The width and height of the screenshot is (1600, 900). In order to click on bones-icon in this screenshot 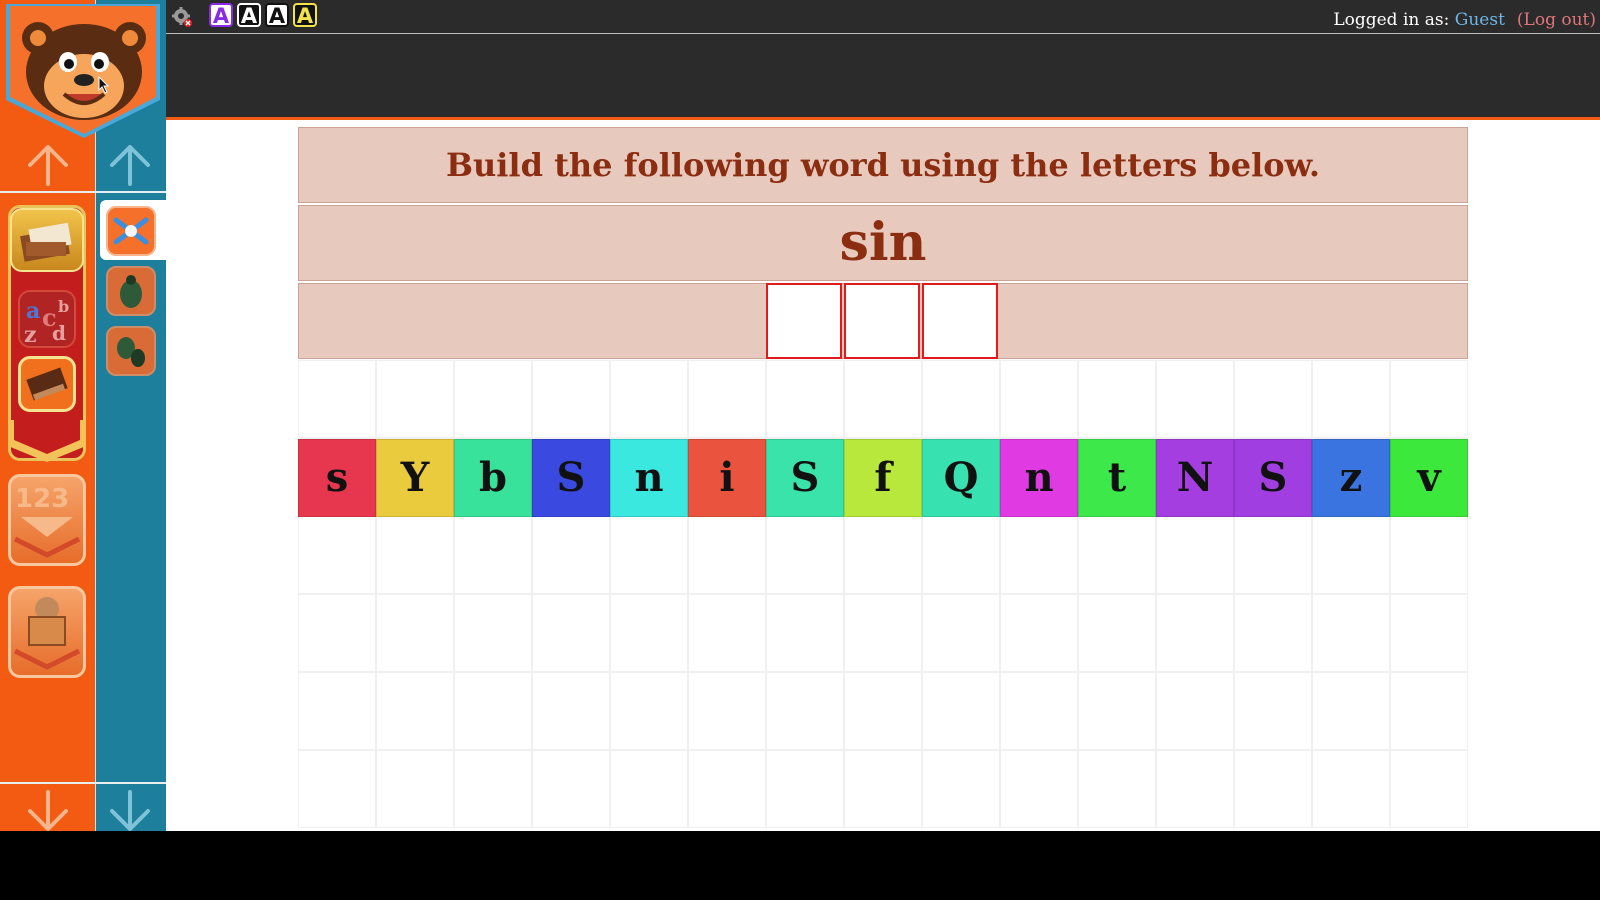, I will do `click(131, 231)`.